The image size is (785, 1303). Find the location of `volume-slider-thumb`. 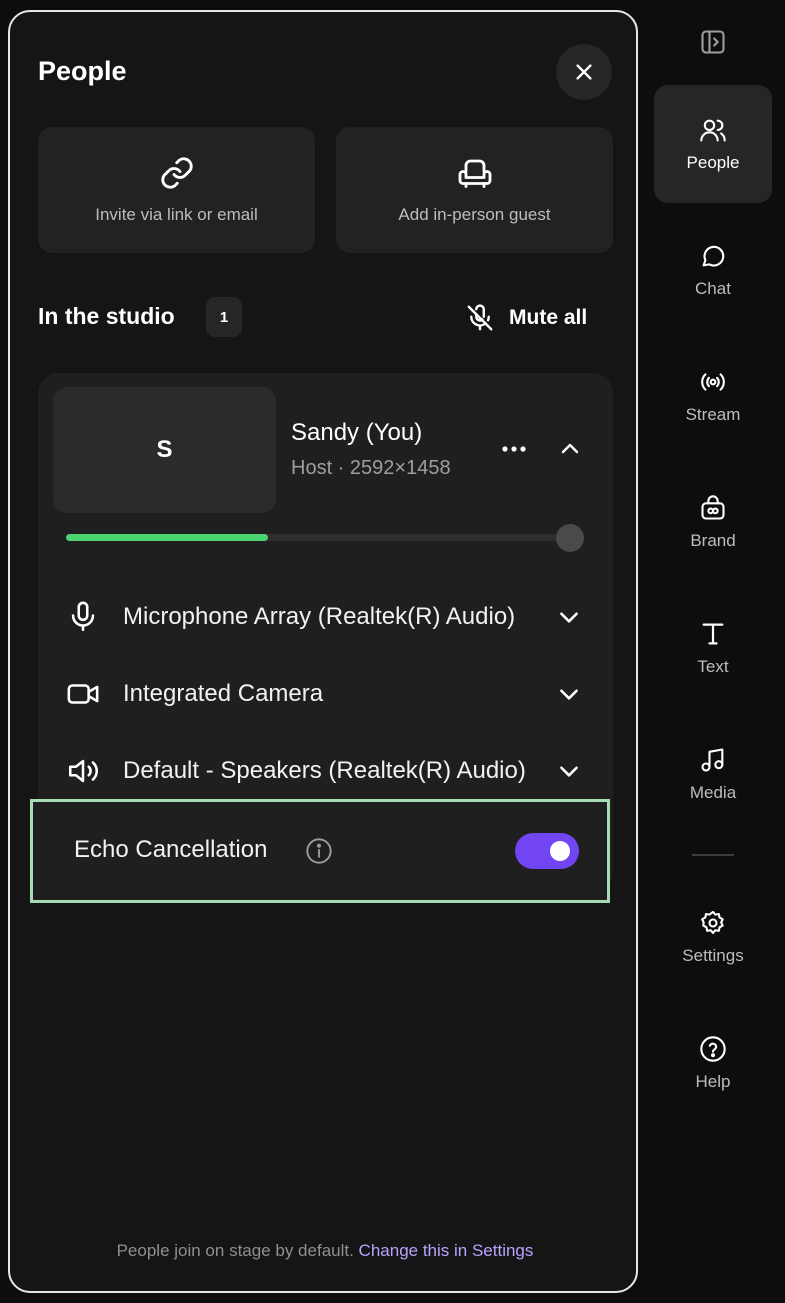

volume-slider-thumb is located at coordinates (570, 538).